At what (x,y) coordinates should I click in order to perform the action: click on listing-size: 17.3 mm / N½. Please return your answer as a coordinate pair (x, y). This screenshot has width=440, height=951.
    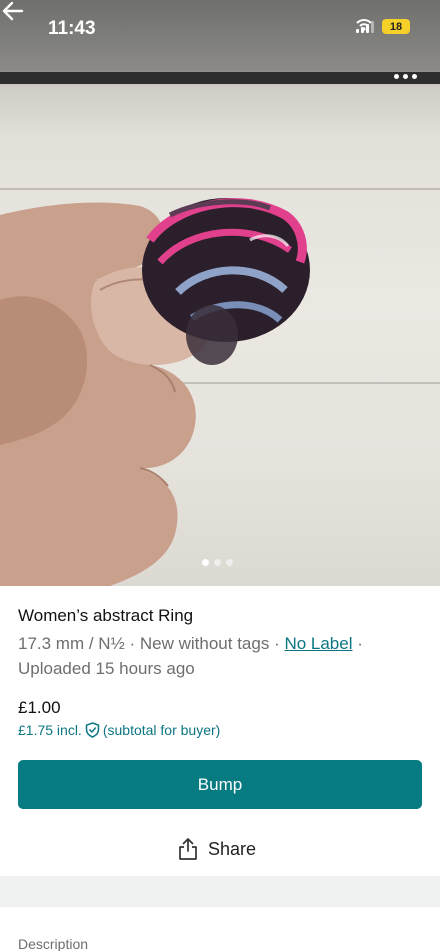
    Looking at the image, I should click on (71, 643).